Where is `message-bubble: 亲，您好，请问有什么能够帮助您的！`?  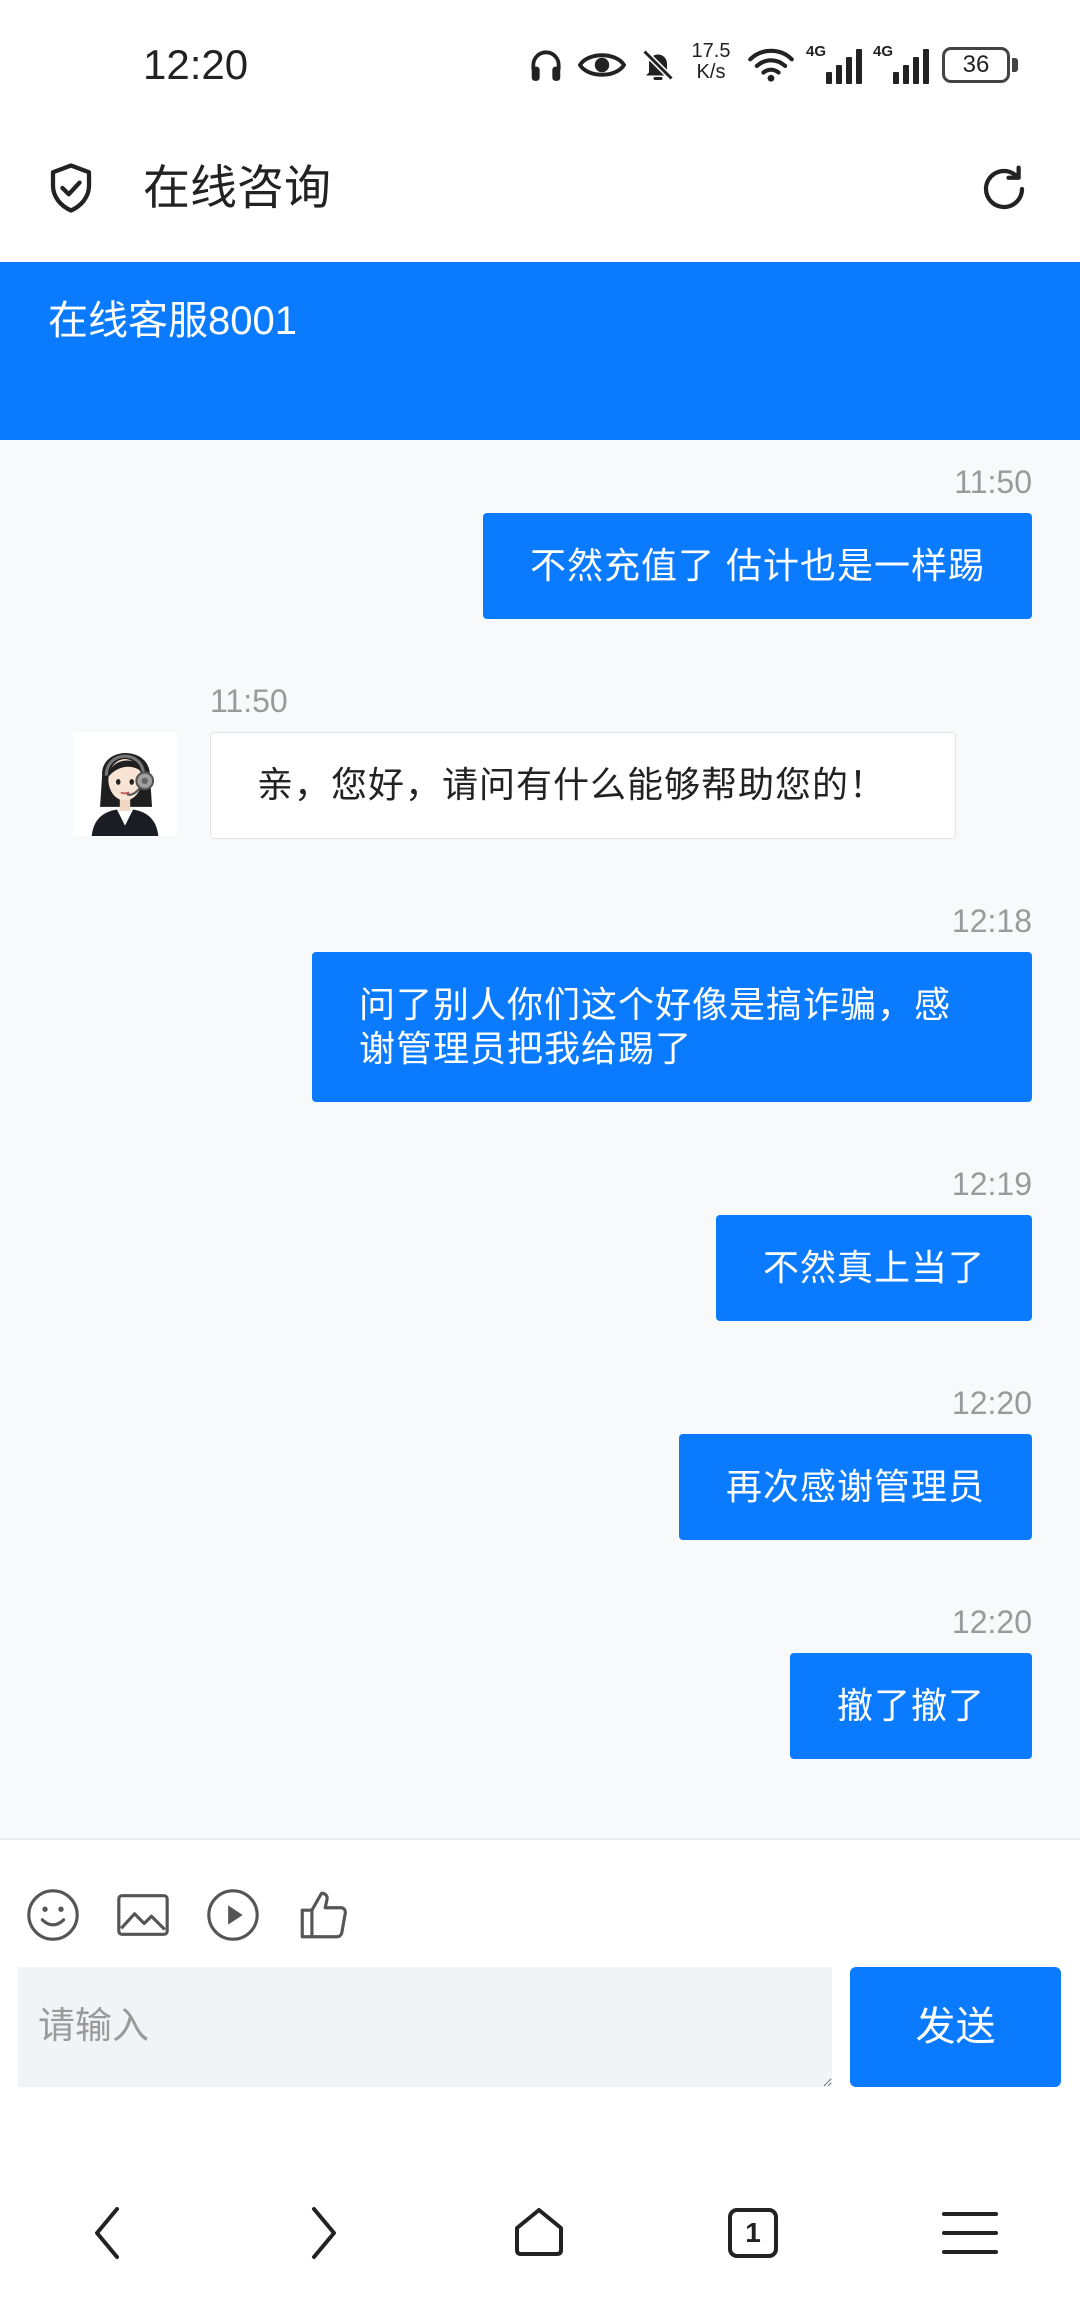 message-bubble: 亲，您好，请问有什么能够帮助您的！ is located at coordinates (583, 785).